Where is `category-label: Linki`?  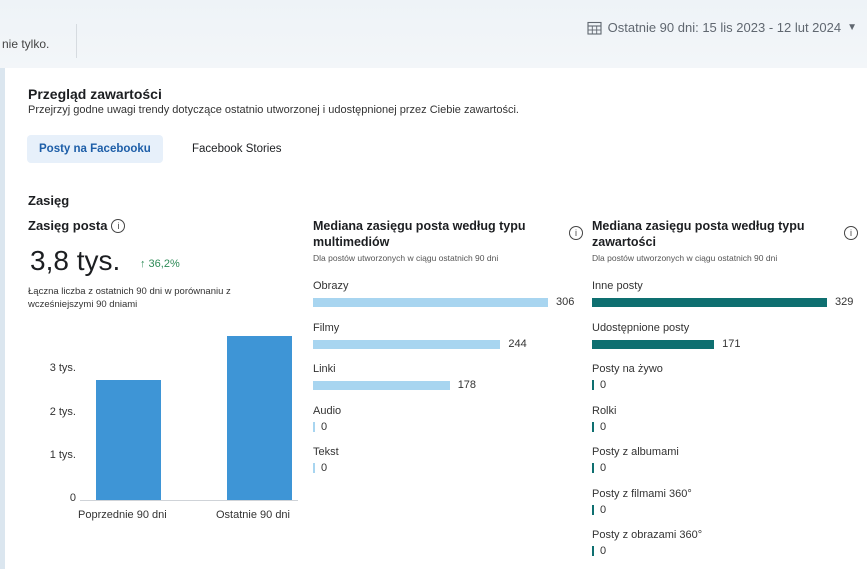
category-label: Linki is located at coordinates (324, 369).